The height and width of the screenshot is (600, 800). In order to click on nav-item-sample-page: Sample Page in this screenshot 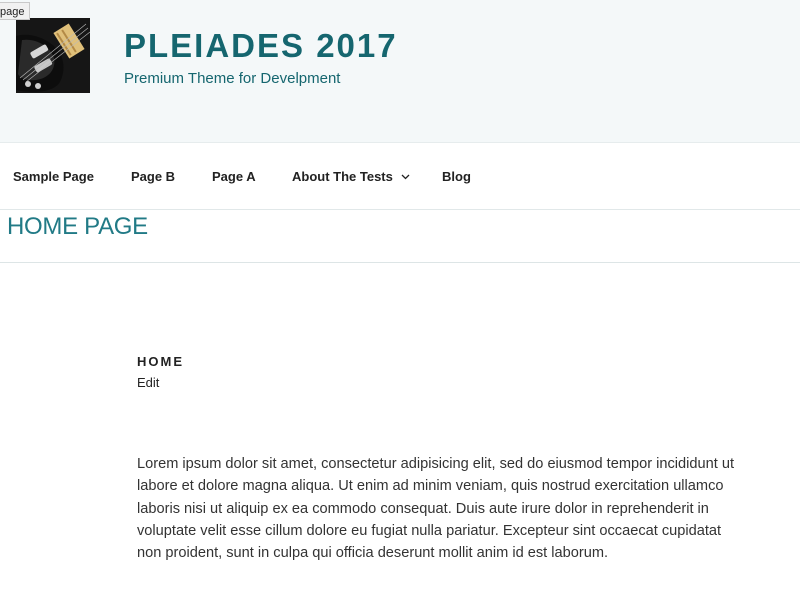, I will do `click(53, 176)`.